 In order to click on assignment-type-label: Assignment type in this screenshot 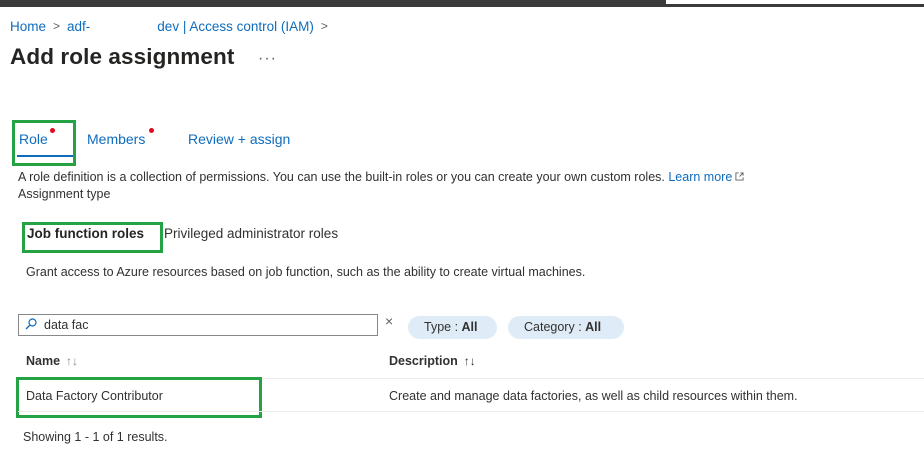, I will do `click(64, 194)`.